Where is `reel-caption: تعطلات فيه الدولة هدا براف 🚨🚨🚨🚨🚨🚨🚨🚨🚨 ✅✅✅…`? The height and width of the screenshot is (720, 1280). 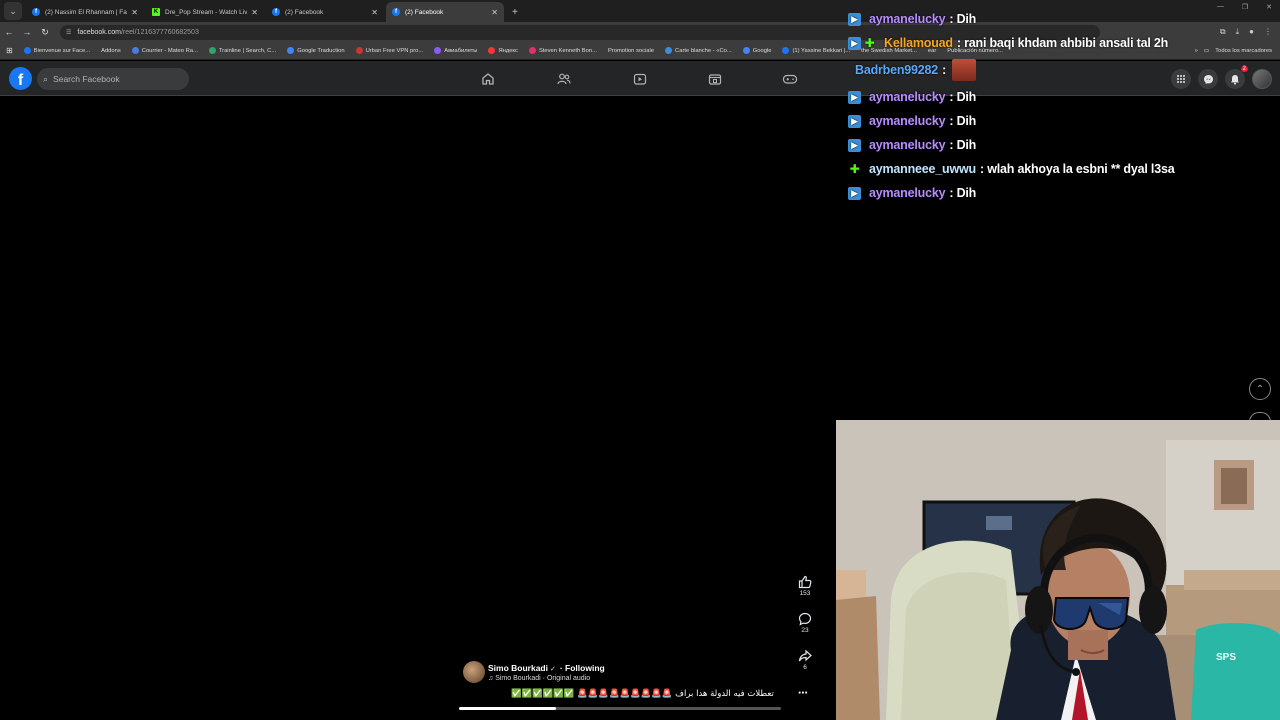 reel-caption: تعطلات فيه الدولة هدا براف 🚨🚨🚨🚨🚨🚨🚨🚨🚨 ✅✅✅… is located at coordinates (642, 694).